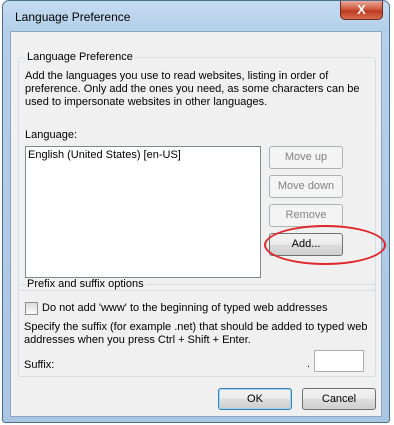  Describe the element at coordinates (85, 284) in the screenshot. I see `group-legend-prefix: Prefix and suffix options` at that location.